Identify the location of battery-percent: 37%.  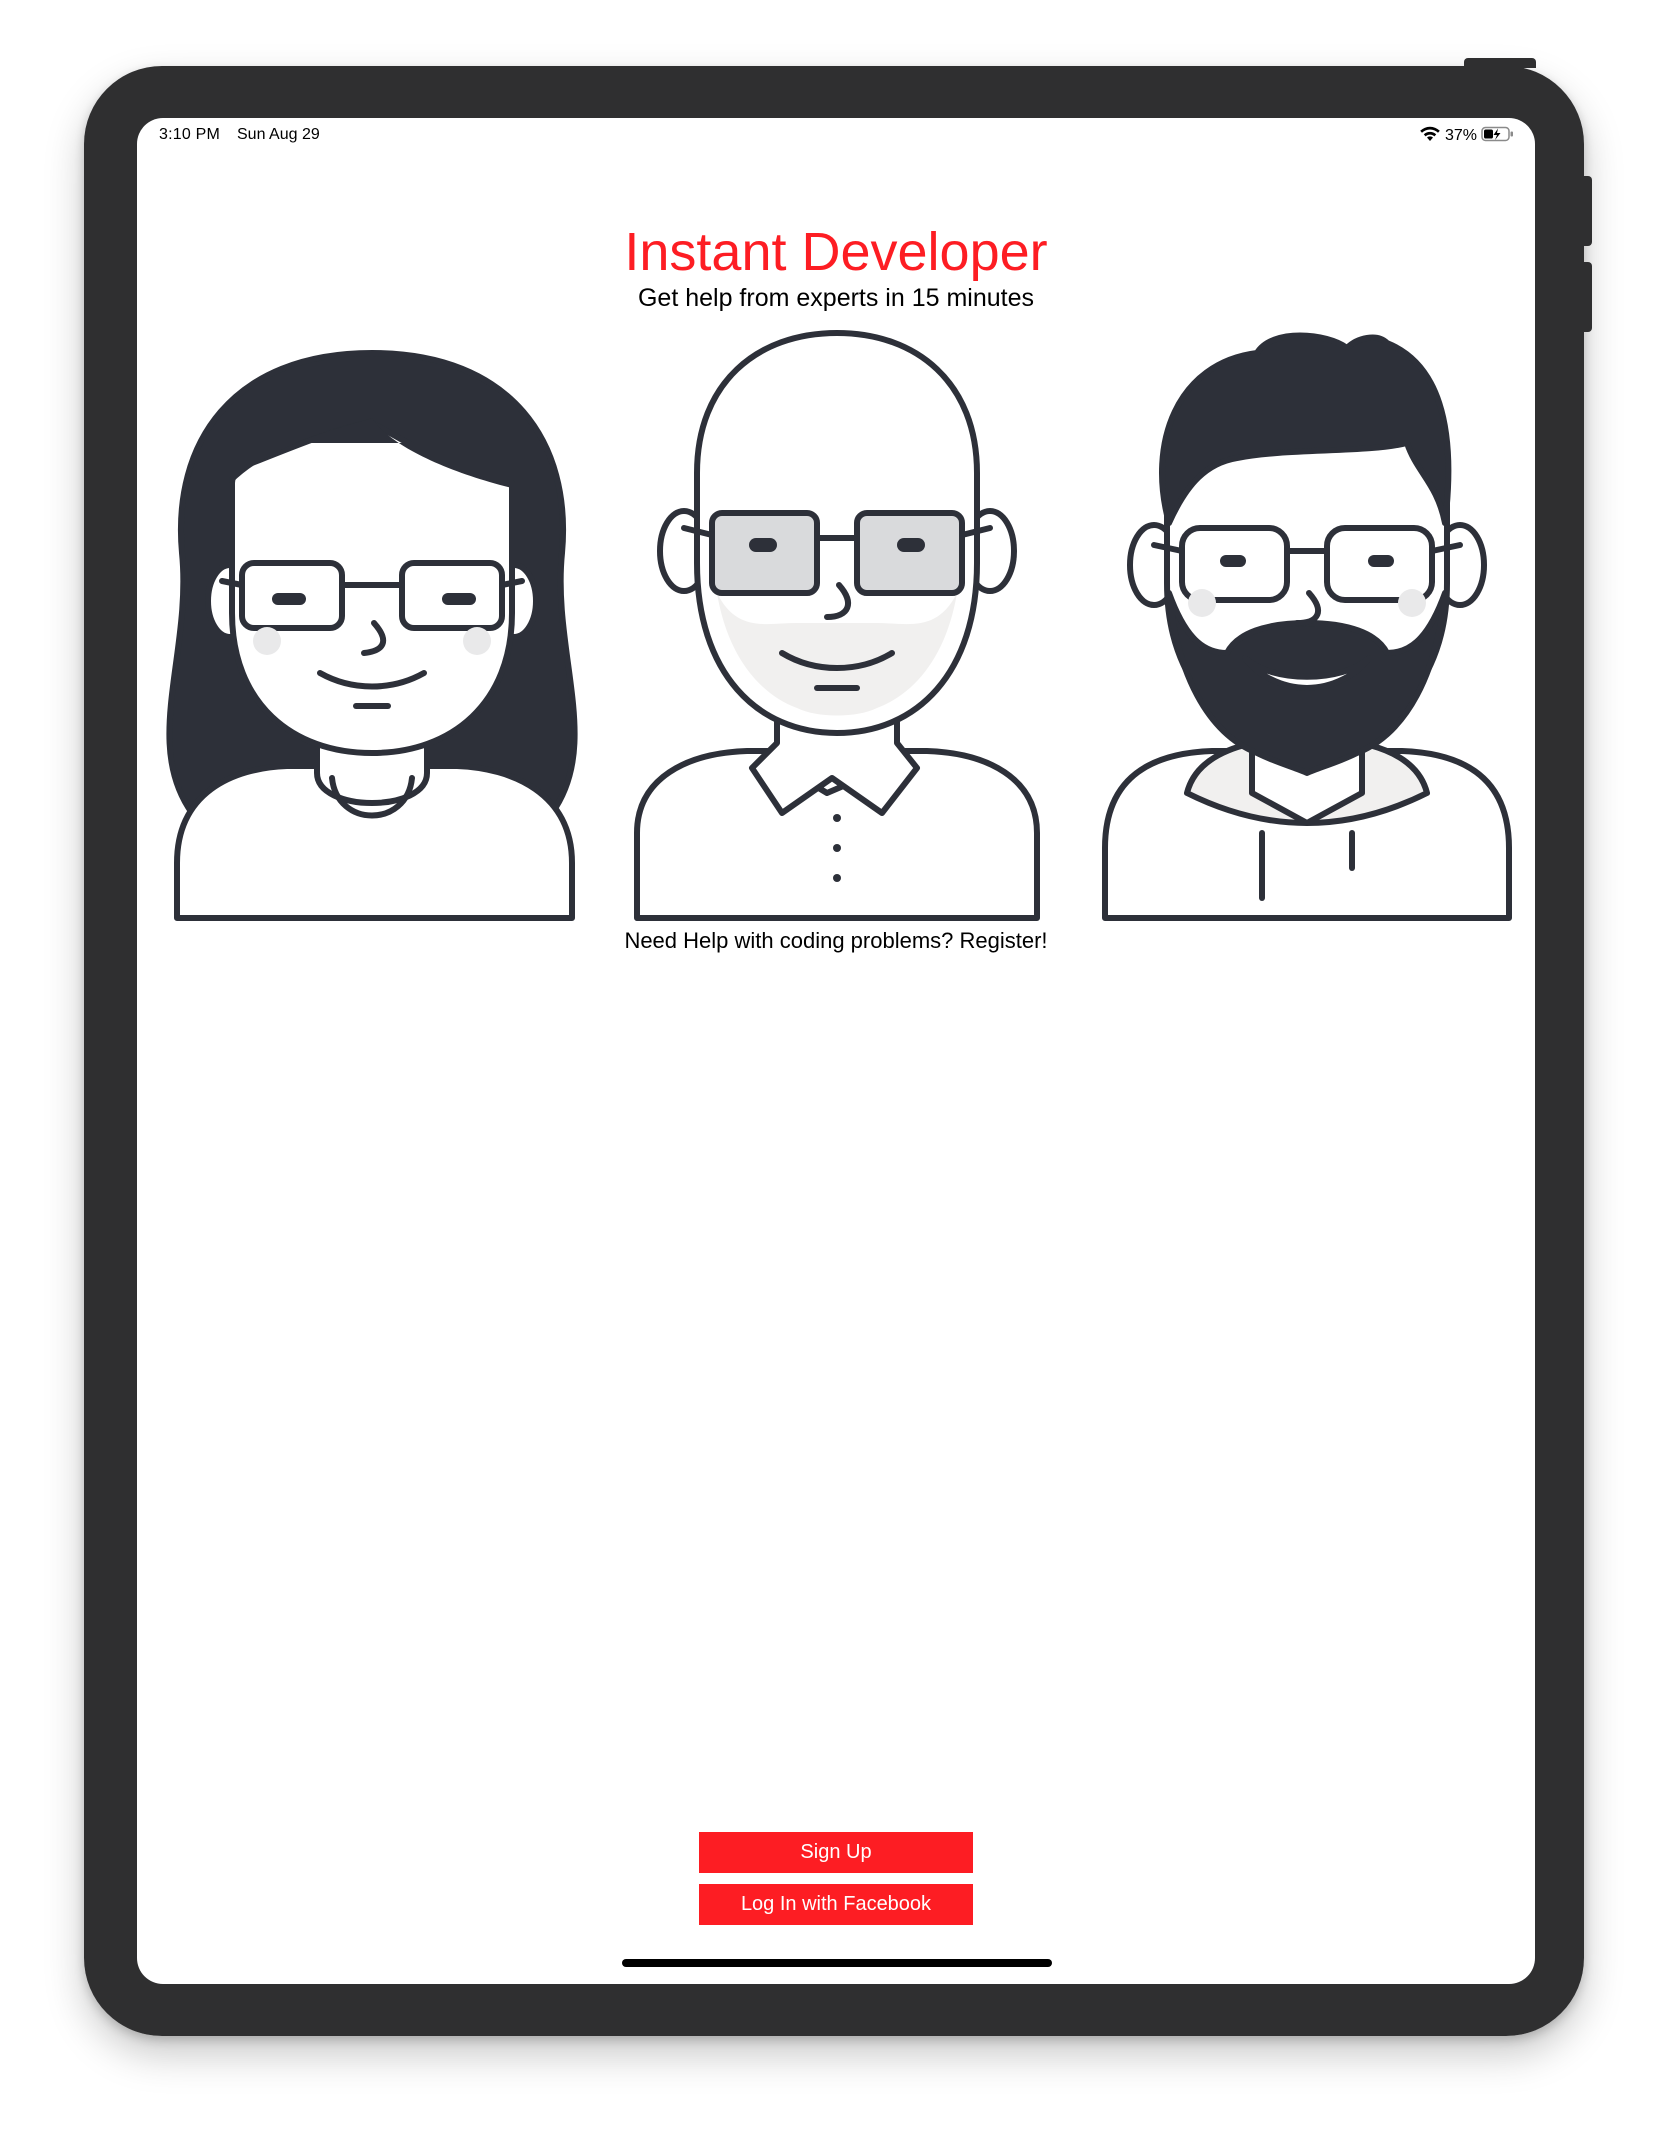
(1460, 135).